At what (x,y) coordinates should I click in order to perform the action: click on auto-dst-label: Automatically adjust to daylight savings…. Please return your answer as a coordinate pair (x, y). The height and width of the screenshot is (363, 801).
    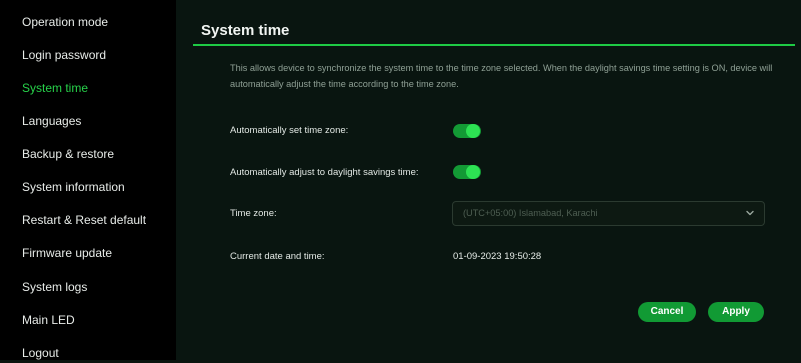
    Looking at the image, I should click on (324, 172).